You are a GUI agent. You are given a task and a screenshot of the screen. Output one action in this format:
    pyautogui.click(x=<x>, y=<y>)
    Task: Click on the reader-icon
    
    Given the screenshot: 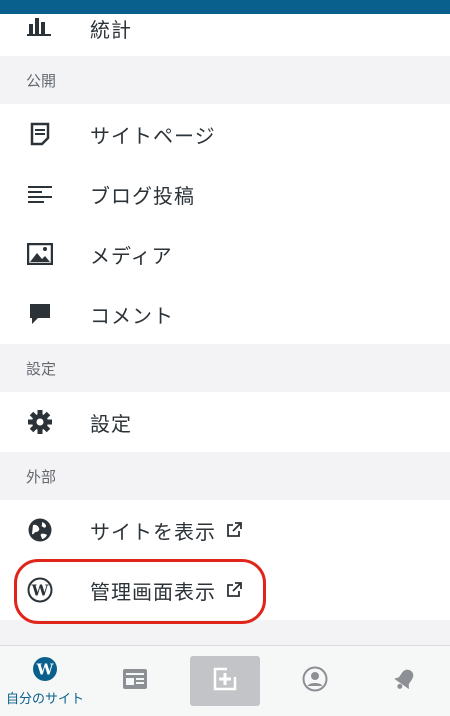 What is the action you would take?
    pyautogui.click(x=135, y=681)
    